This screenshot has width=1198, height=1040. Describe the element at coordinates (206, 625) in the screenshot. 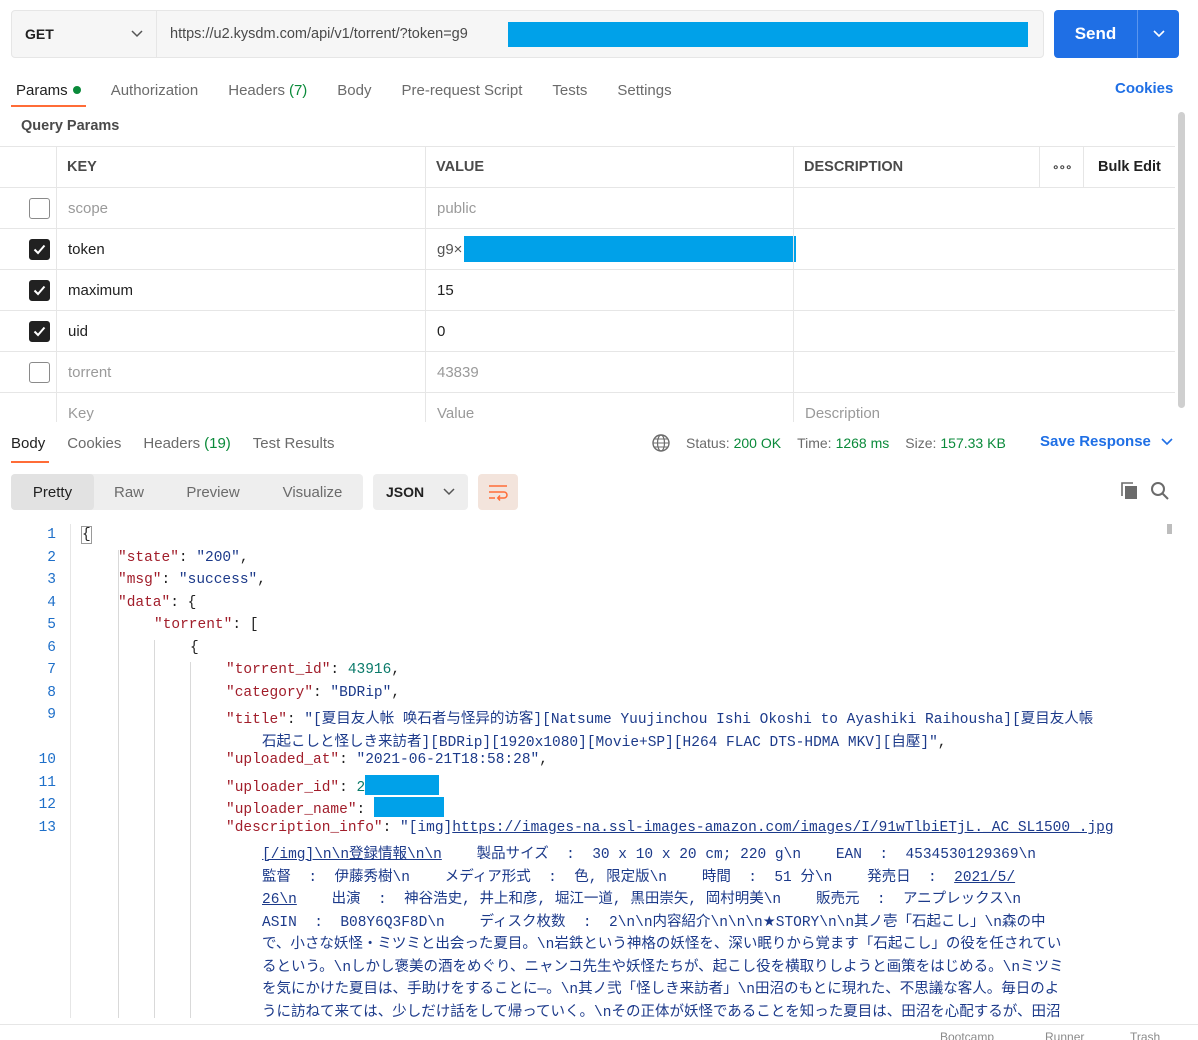

I see `code-line: "torrent": [` at that location.